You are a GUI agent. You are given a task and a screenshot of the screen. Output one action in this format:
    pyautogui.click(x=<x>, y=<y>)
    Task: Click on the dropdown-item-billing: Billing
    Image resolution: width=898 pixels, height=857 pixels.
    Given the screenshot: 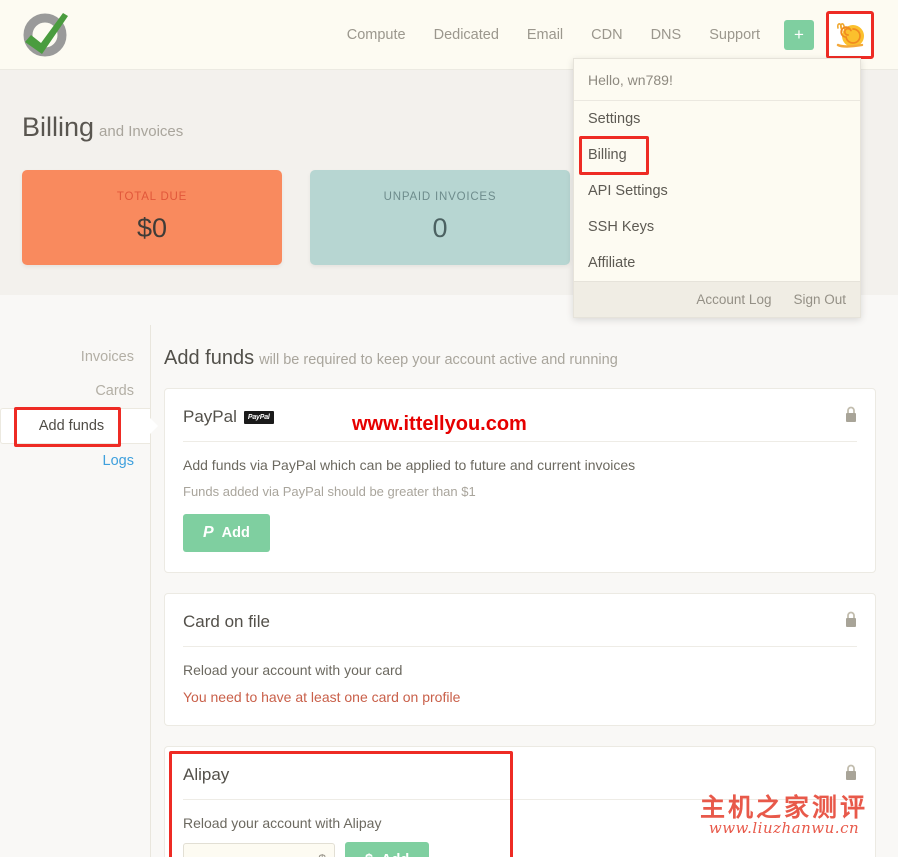 What is the action you would take?
    pyautogui.click(x=717, y=155)
    